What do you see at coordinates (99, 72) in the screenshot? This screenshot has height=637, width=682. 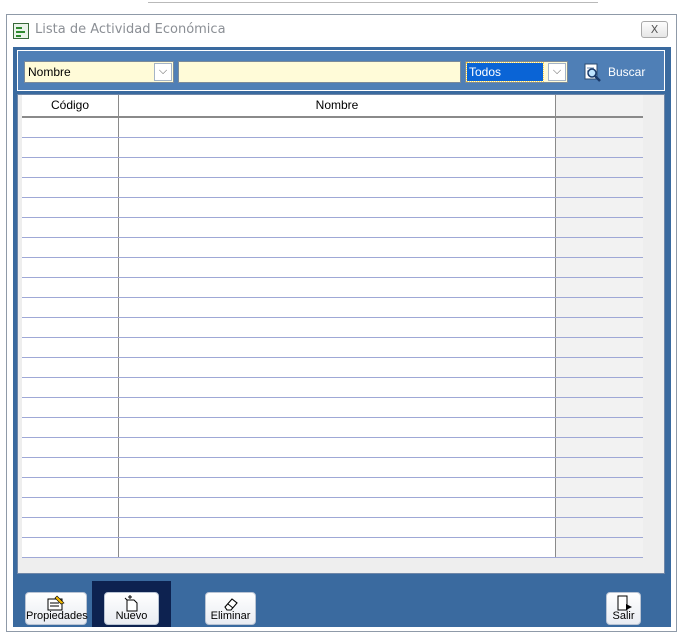 I see `field-select: Nombre ⌵` at bounding box center [99, 72].